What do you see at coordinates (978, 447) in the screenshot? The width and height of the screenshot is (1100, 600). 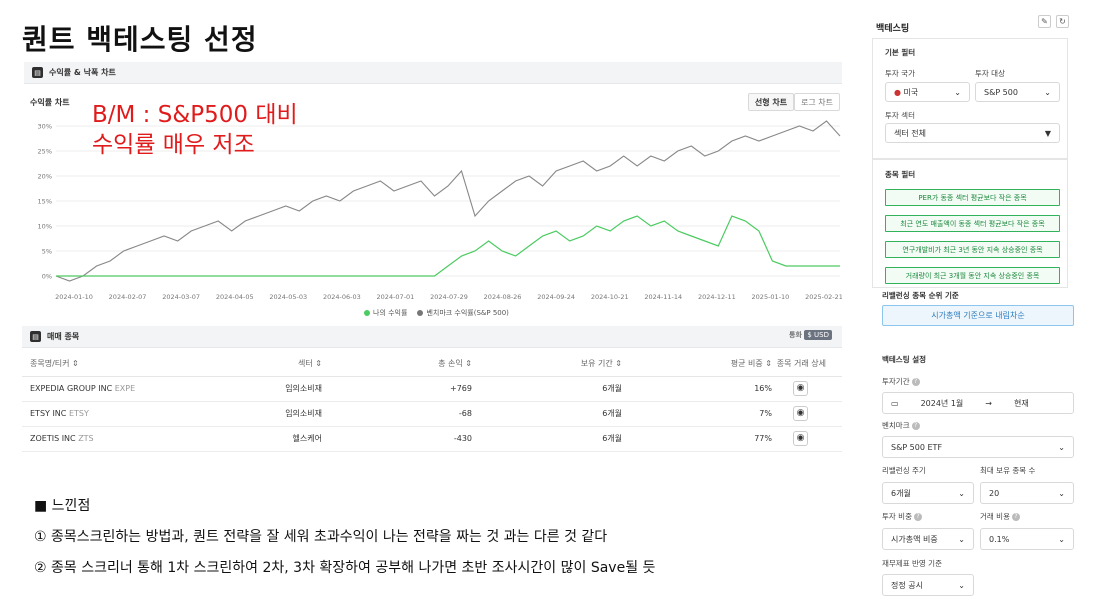 I see `benchmark-select: S&P 500 ETF ⌄` at bounding box center [978, 447].